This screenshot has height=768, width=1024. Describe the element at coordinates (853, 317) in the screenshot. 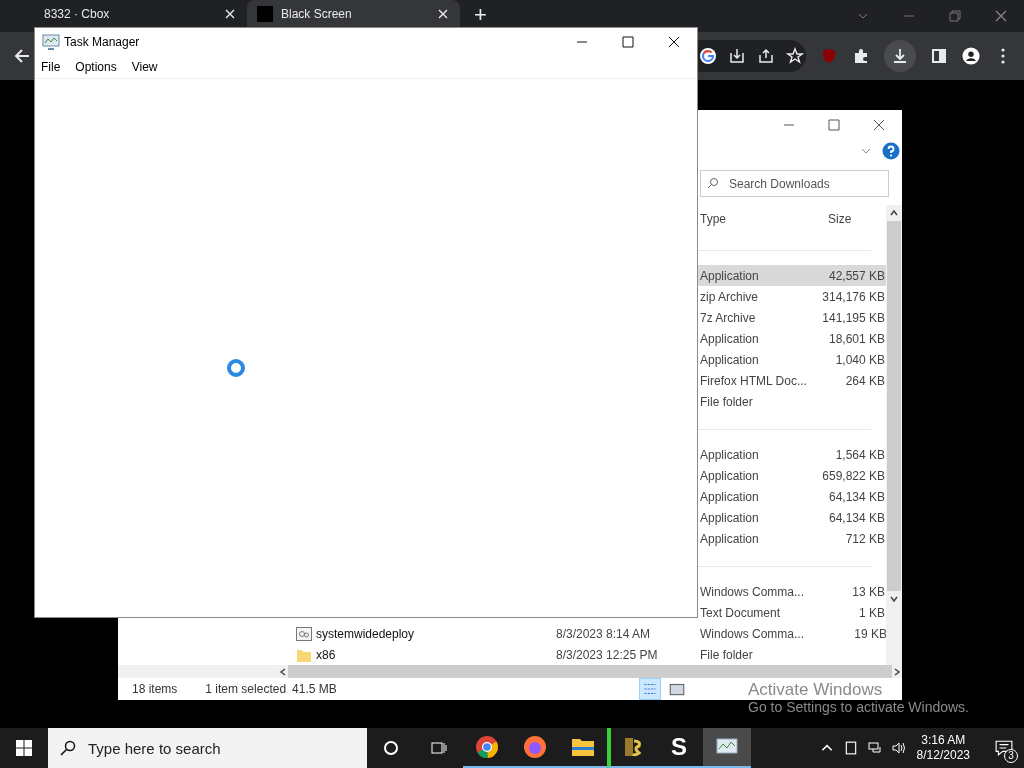

I see `file-size: 141,195 KB` at that location.